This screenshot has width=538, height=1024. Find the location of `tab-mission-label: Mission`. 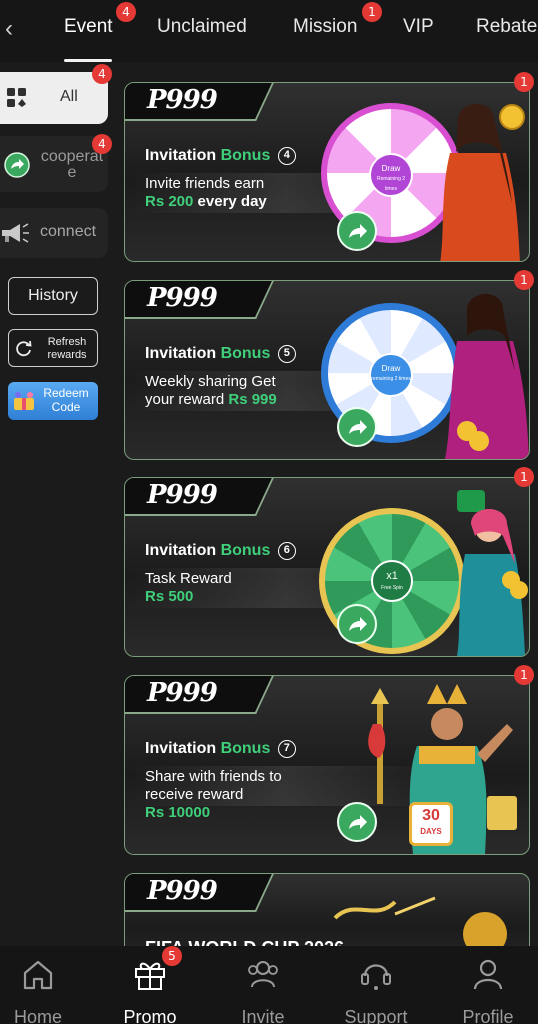

tab-mission-label: Mission is located at coordinates (325, 26).